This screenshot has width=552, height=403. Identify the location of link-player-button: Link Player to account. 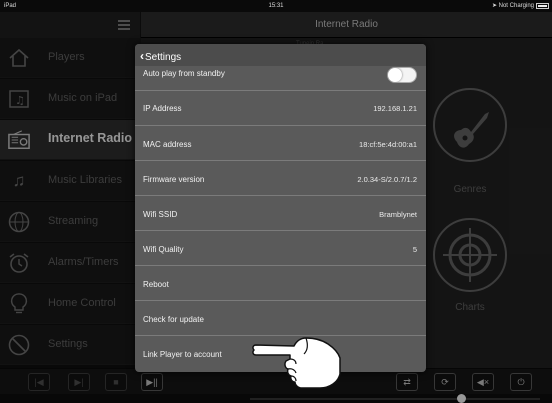
(182, 354).